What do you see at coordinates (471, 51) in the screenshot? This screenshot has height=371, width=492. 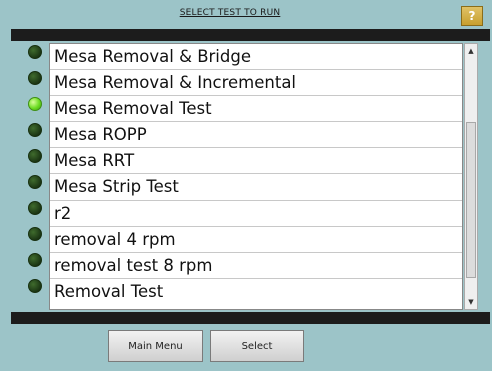 I see `scroll-up-arrow-icon: ▲` at bounding box center [471, 51].